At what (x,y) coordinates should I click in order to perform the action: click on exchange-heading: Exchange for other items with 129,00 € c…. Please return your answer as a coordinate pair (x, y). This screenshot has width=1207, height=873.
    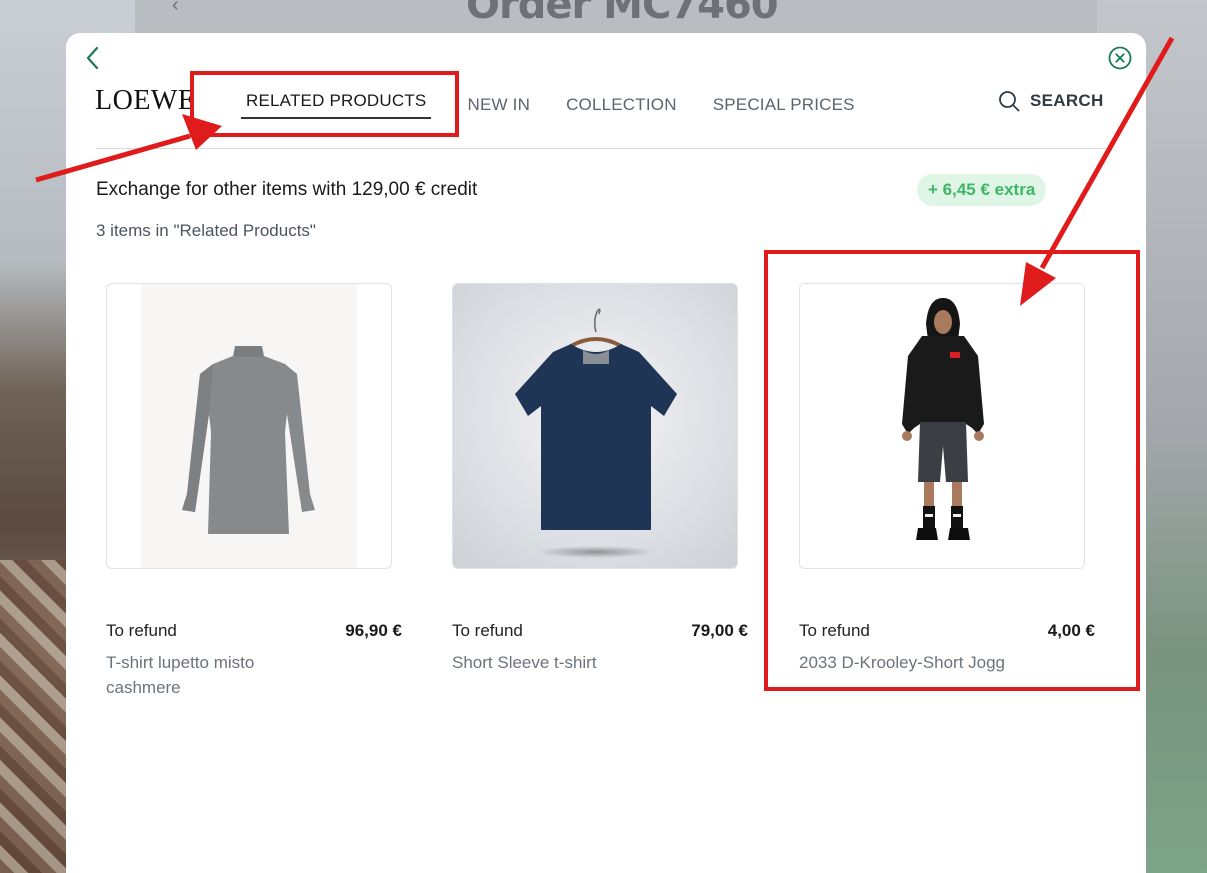
    Looking at the image, I should click on (287, 189).